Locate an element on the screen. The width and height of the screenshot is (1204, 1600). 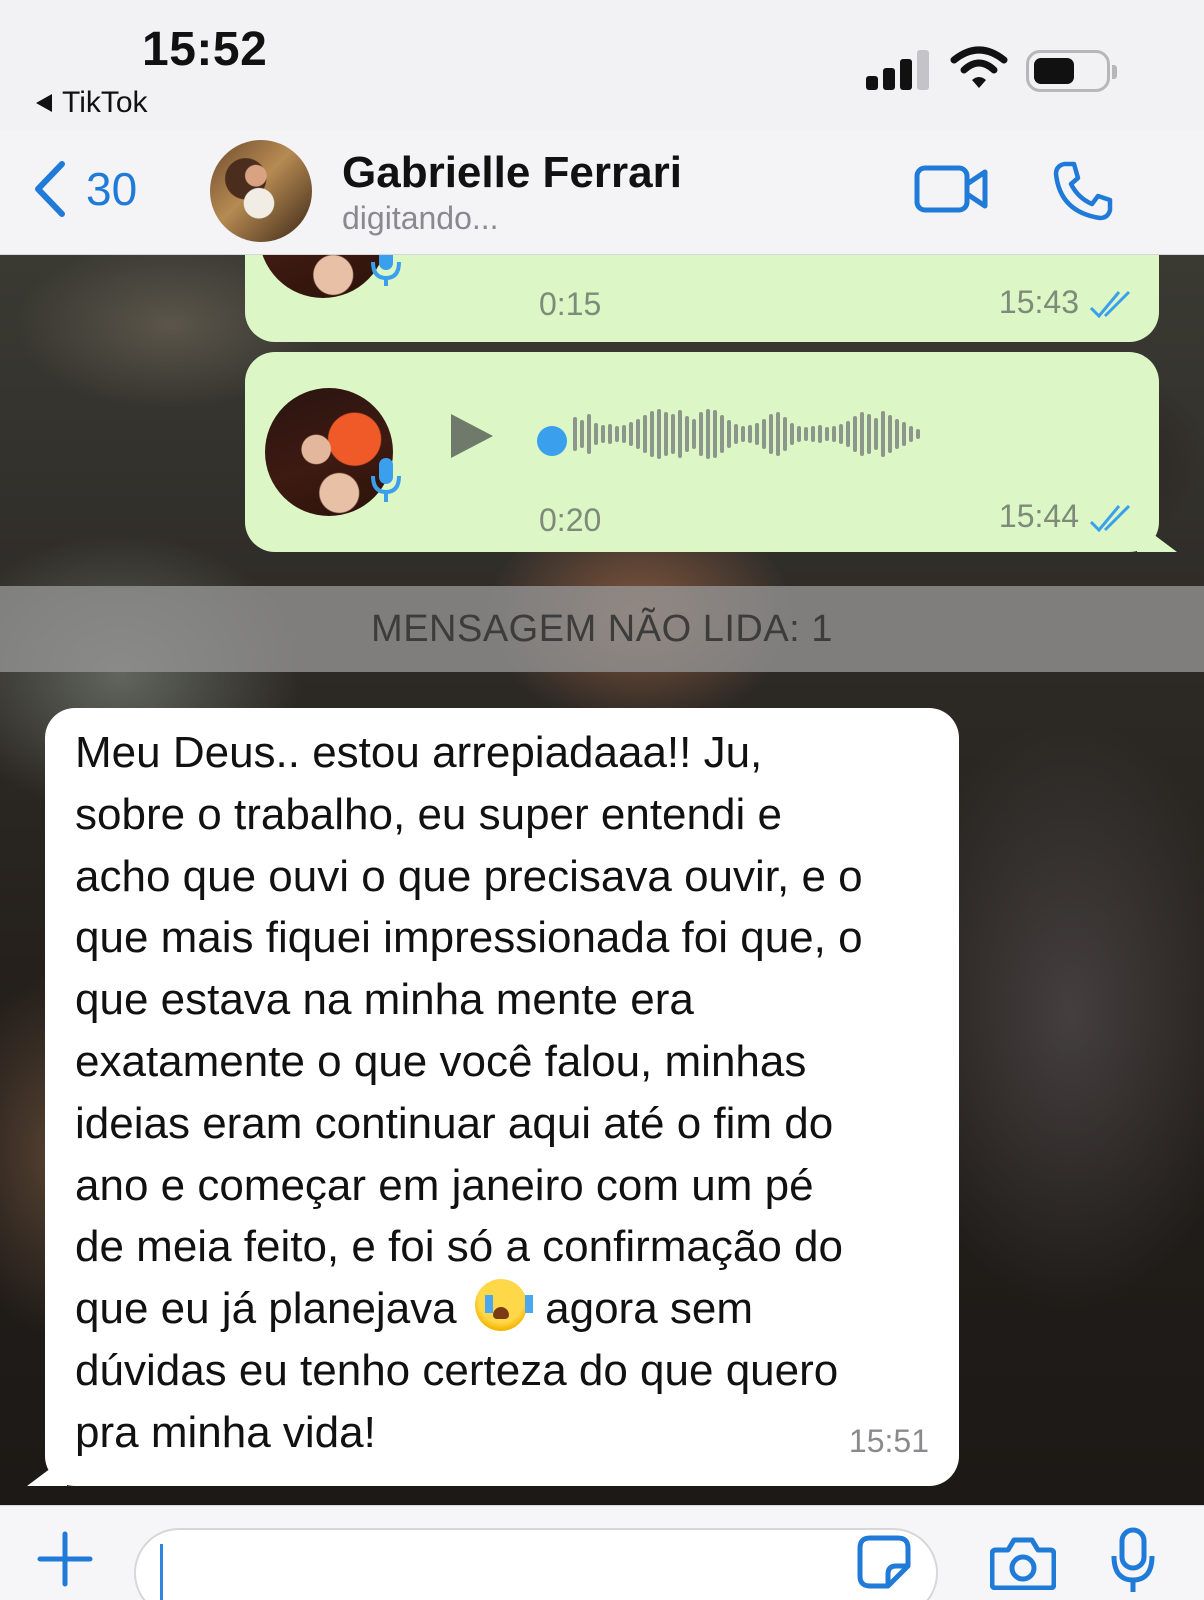
message-line: sobre o trabalho, eu super entendi e is located at coordinates (428, 814).